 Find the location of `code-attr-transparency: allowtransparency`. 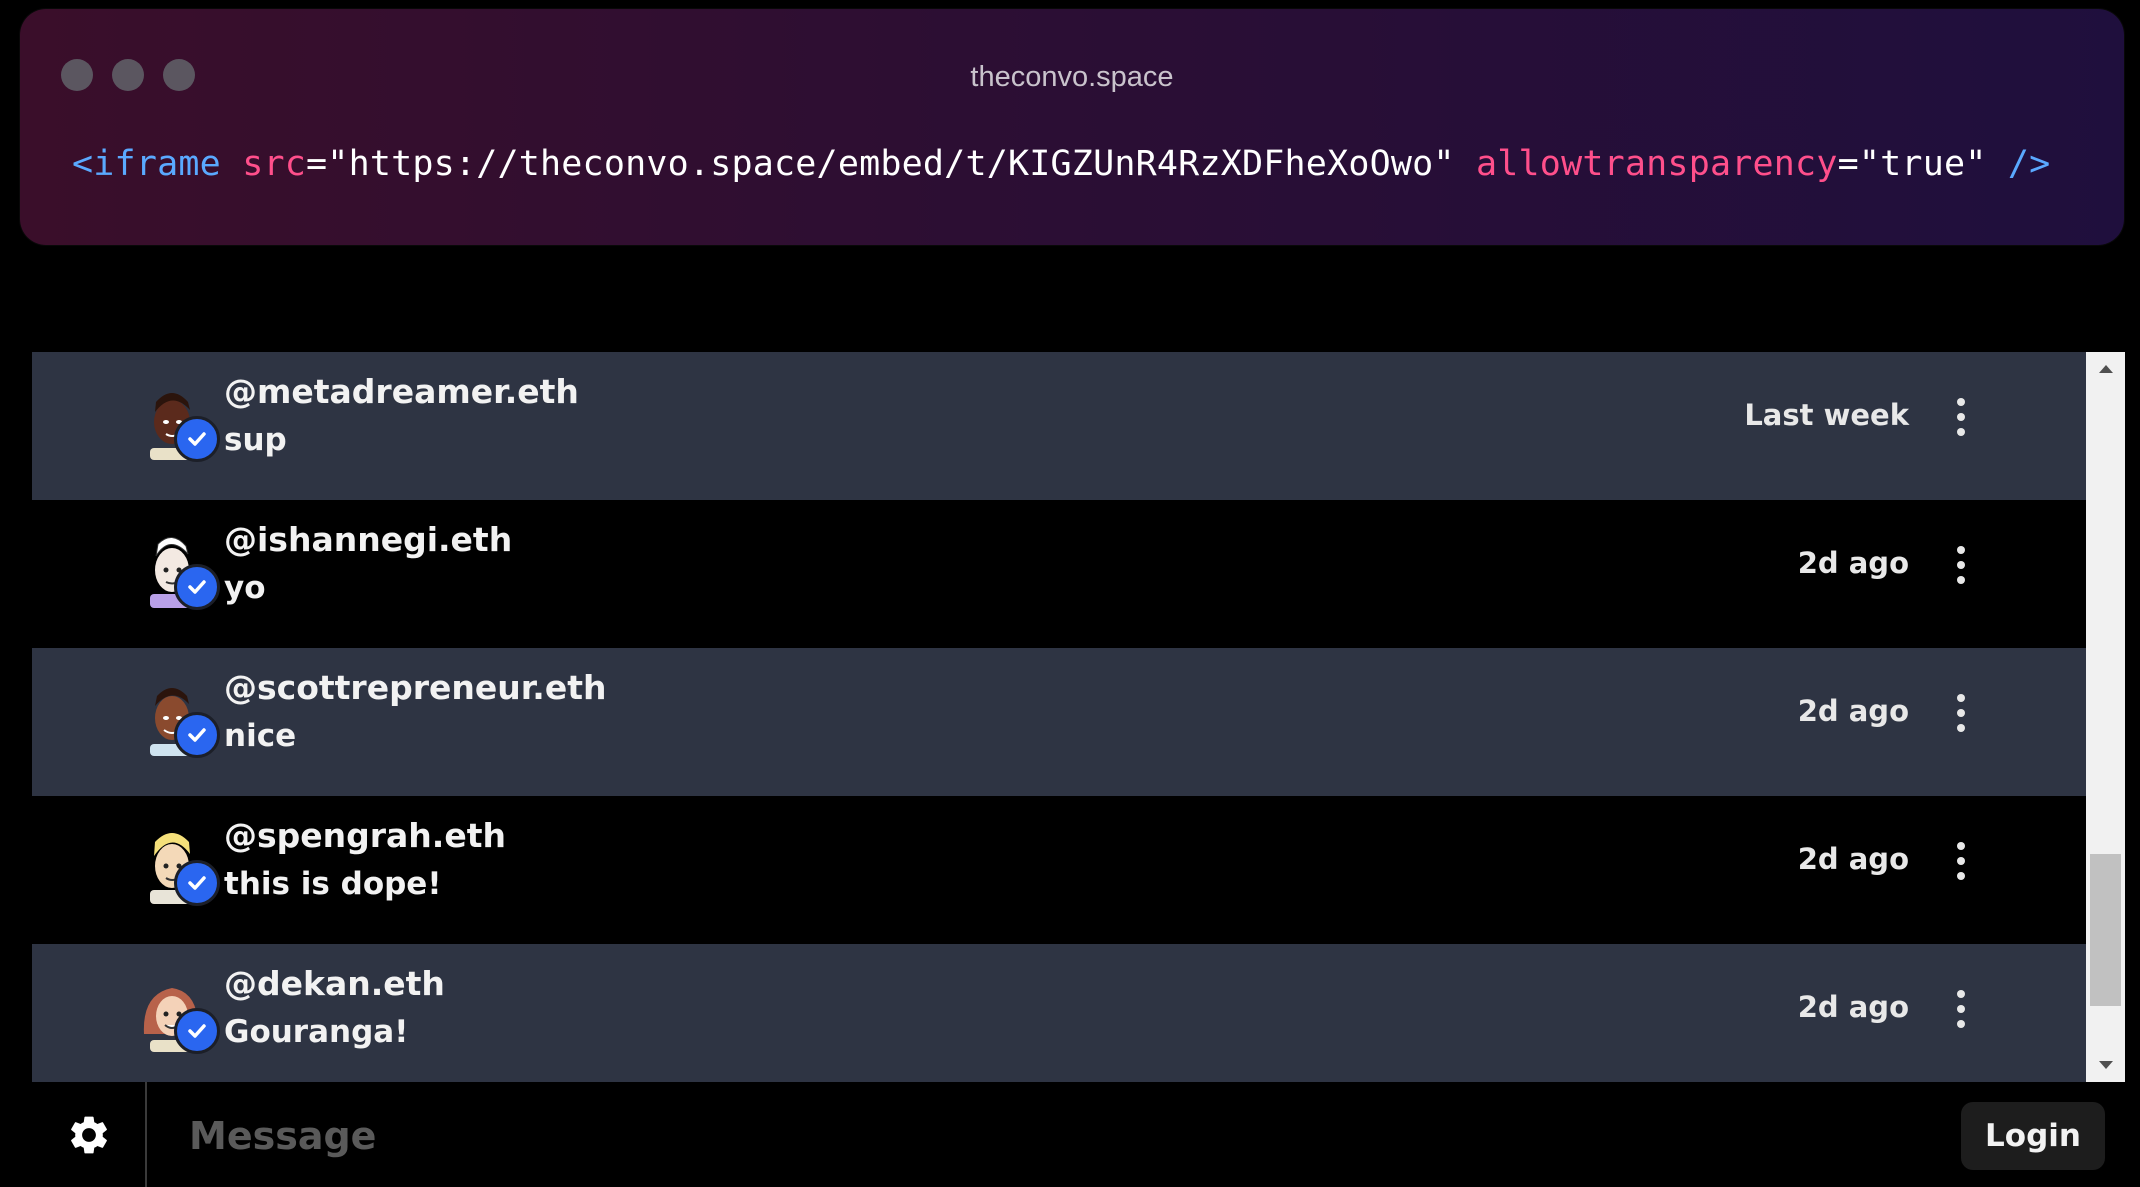

code-attr-transparency: allowtransparency is located at coordinates (1656, 164).